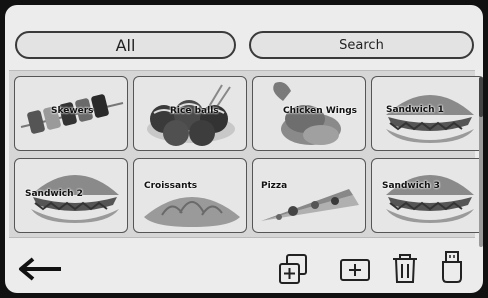 This screenshot has height=298, width=488. What do you see at coordinates (310, 205) in the screenshot?
I see `pizza-slice-image` at bounding box center [310, 205].